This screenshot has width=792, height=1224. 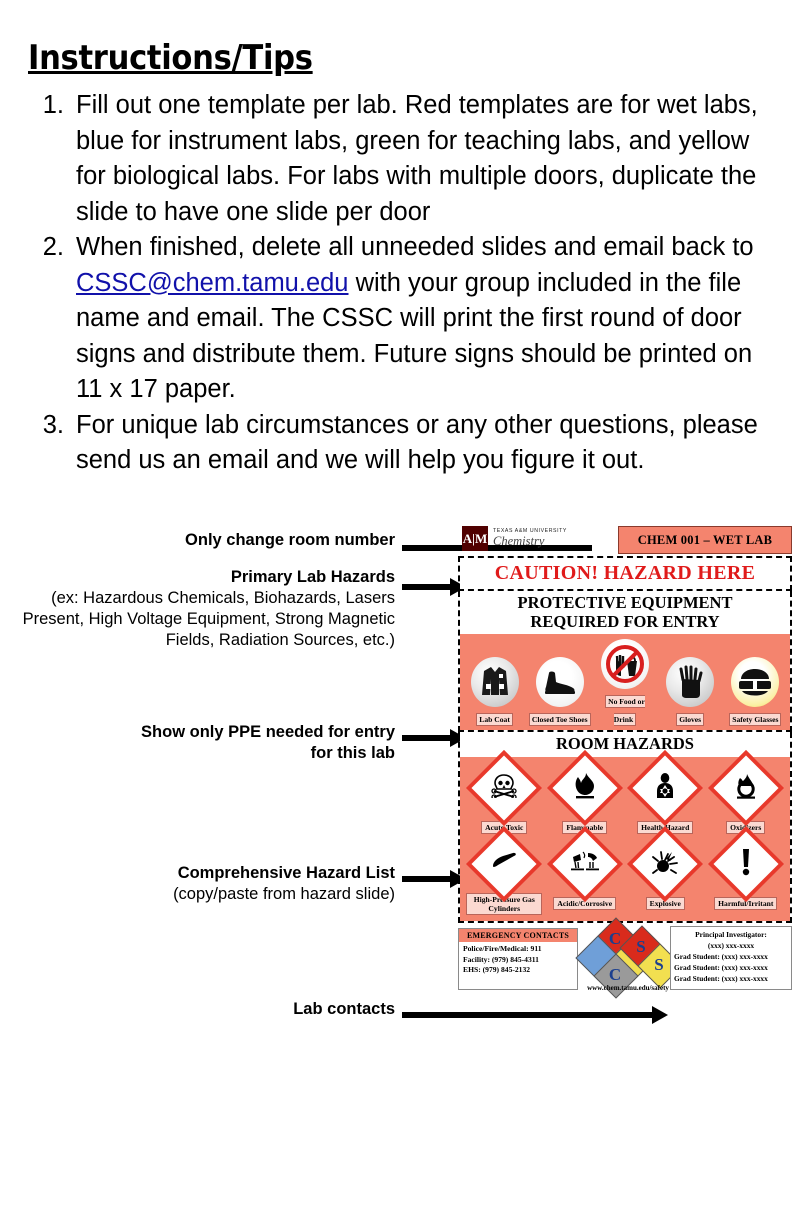 What do you see at coordinates (755, 682) in the screenshot?
I see `safety-glasses-icon` at bounding box center [755, 682].